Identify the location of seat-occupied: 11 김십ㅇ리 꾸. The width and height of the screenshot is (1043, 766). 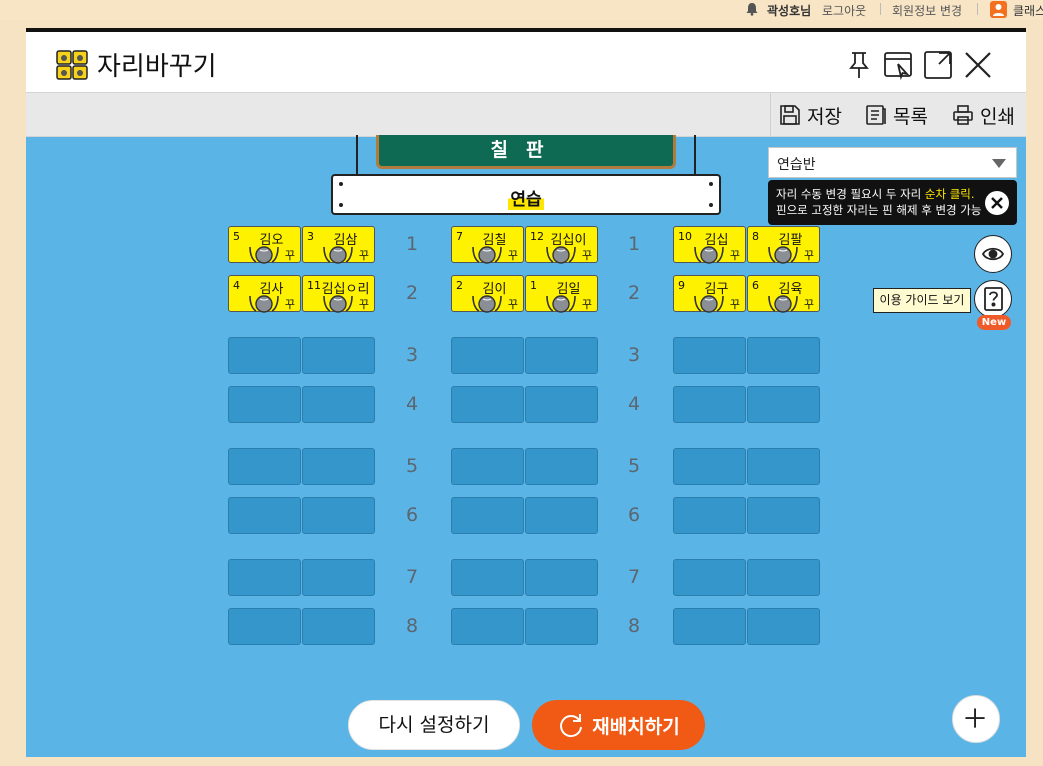
(338, 294).